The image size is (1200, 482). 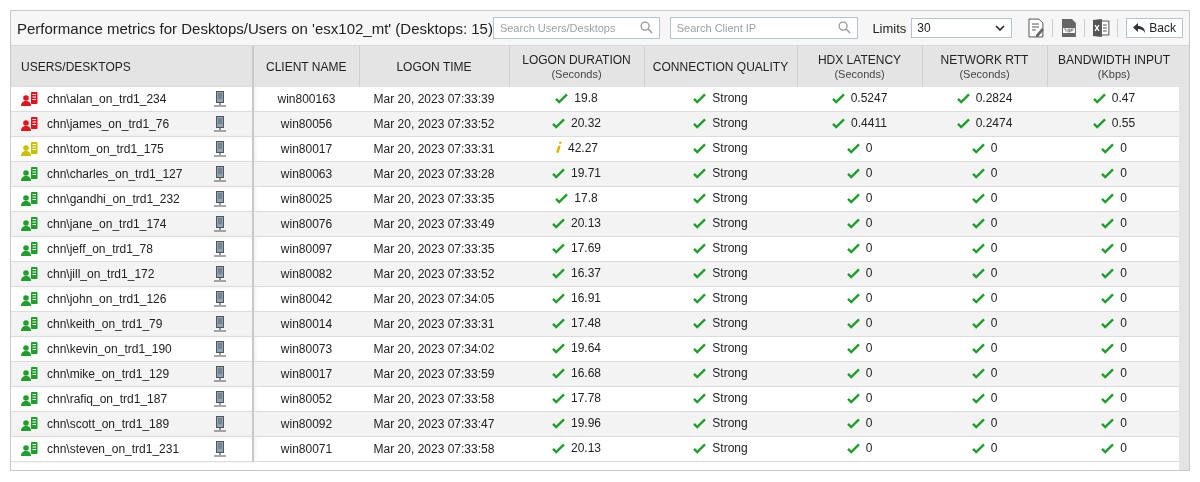 What do you see at coordinates (1101, 28) in the screenshot?
I see `spreadsheet-icon` at bounding box center [1101, 28].